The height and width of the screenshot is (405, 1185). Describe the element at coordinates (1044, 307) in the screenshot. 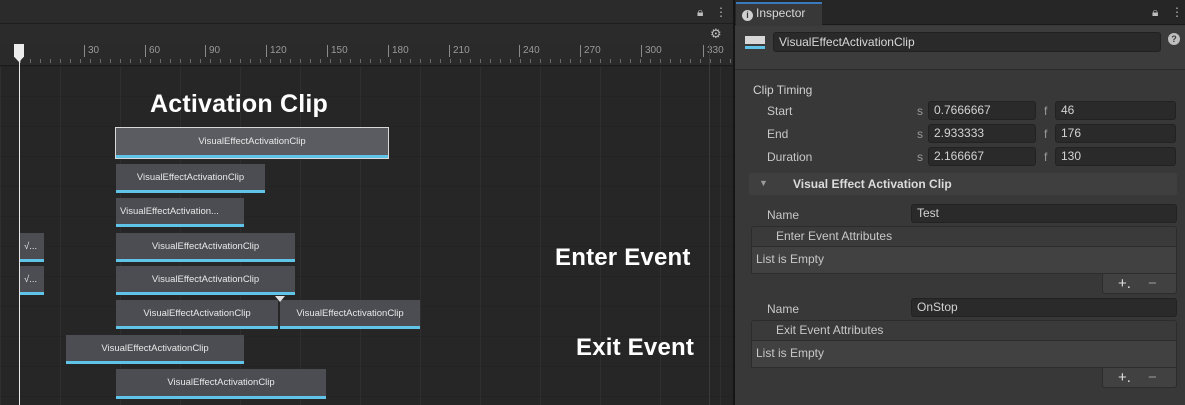

I see `exit-event-name-field: OnStop` at that location.